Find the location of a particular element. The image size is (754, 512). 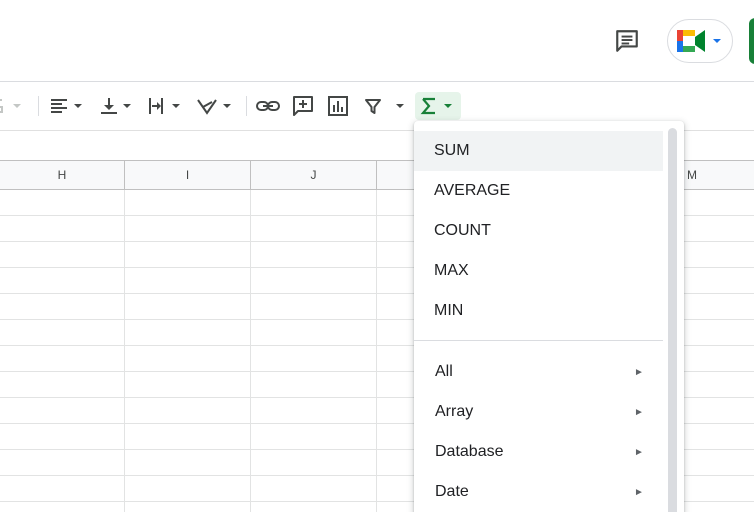

chevron-down-icon is located at coordinates (717, 41).